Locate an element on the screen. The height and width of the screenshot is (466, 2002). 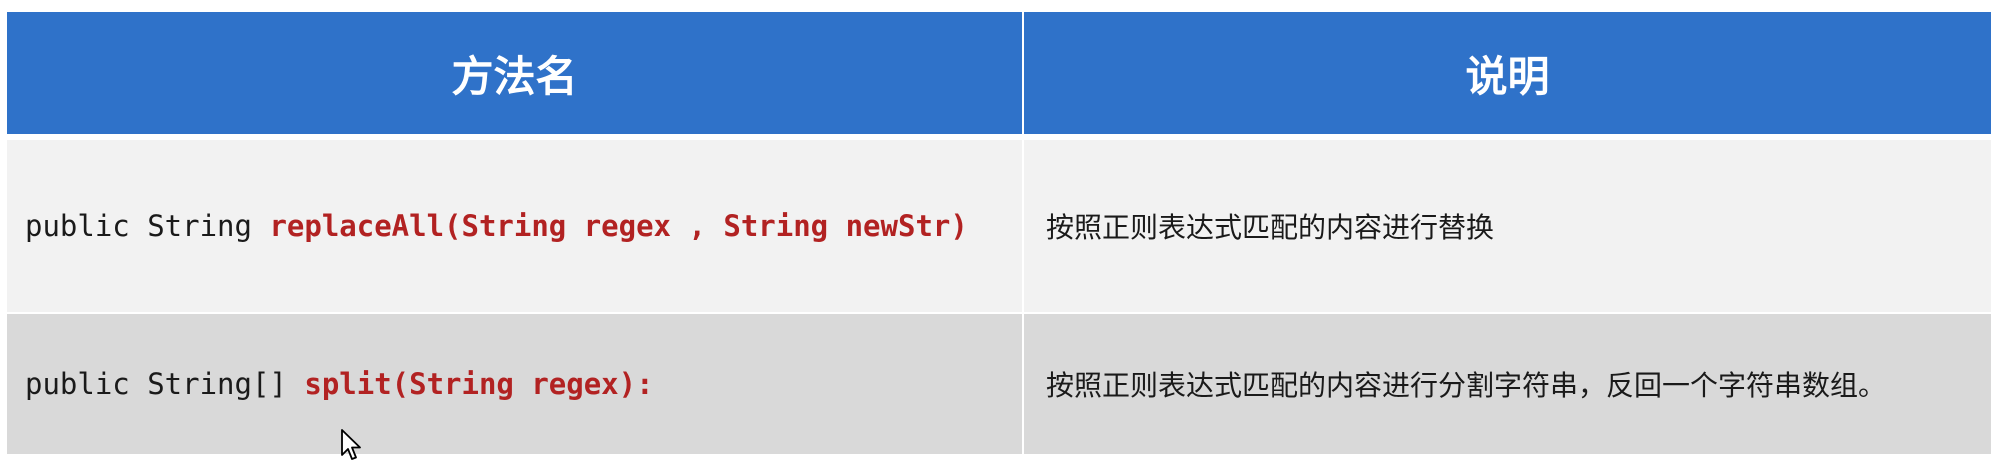
method-signature-highlight: split(String regex): is located at coordinates (479, 384).